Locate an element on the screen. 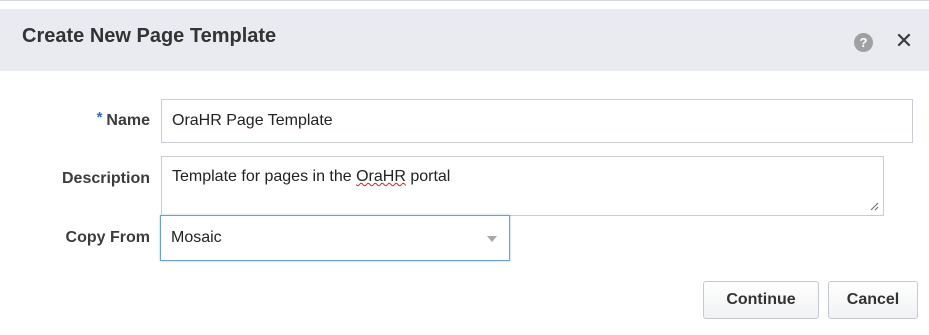 The height and width of the screenshot is (335, 929). description-text-after: portal is located at coordinates (428, 176).